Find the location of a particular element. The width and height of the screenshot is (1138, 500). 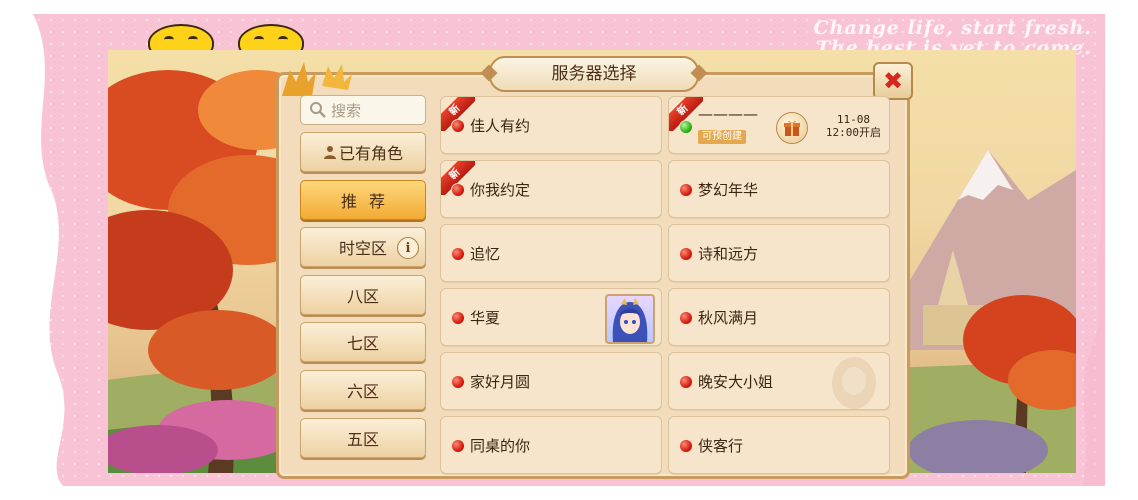

tab-label: 八区 is located at coordinates (362, 296).